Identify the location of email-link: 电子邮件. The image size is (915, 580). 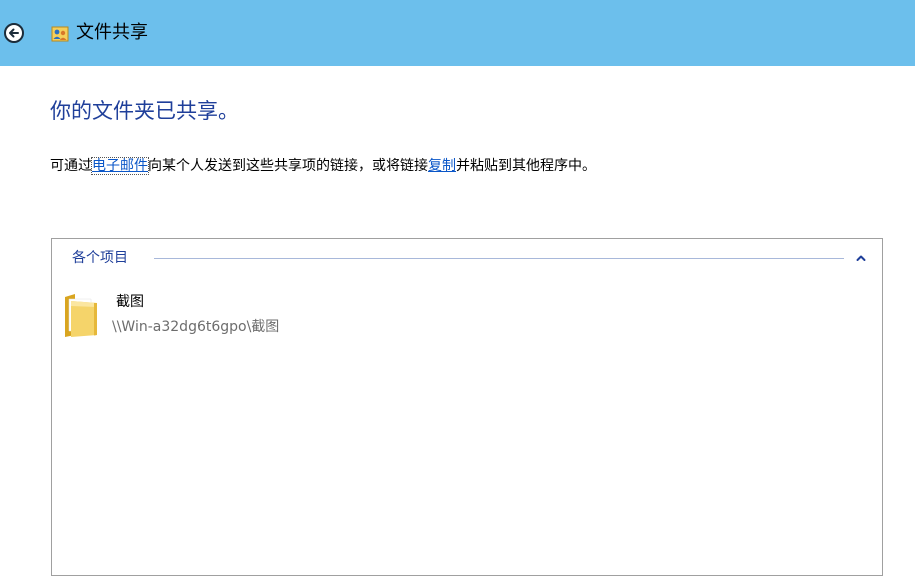
(120, 166).